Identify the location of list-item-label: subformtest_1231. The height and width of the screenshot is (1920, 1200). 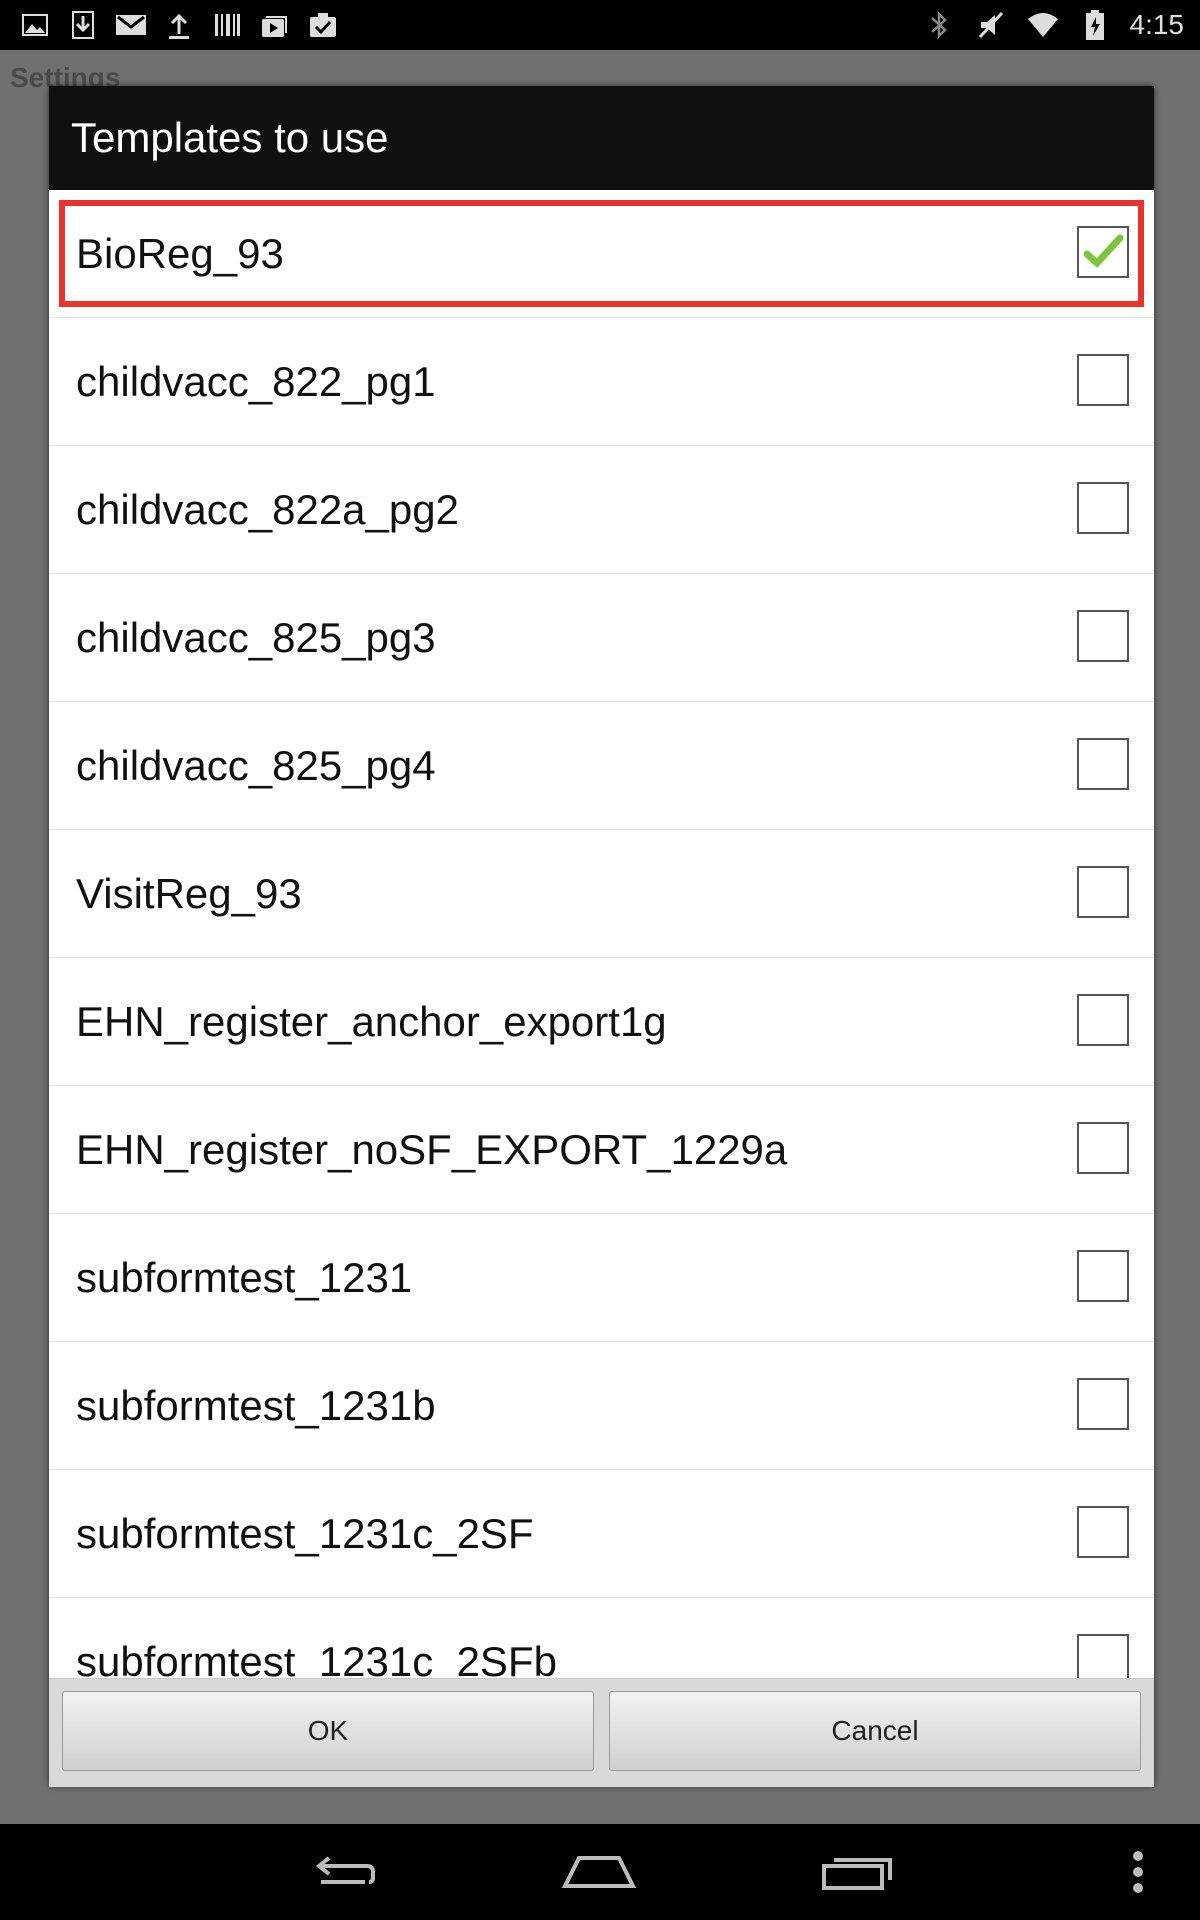
(244, 1277).